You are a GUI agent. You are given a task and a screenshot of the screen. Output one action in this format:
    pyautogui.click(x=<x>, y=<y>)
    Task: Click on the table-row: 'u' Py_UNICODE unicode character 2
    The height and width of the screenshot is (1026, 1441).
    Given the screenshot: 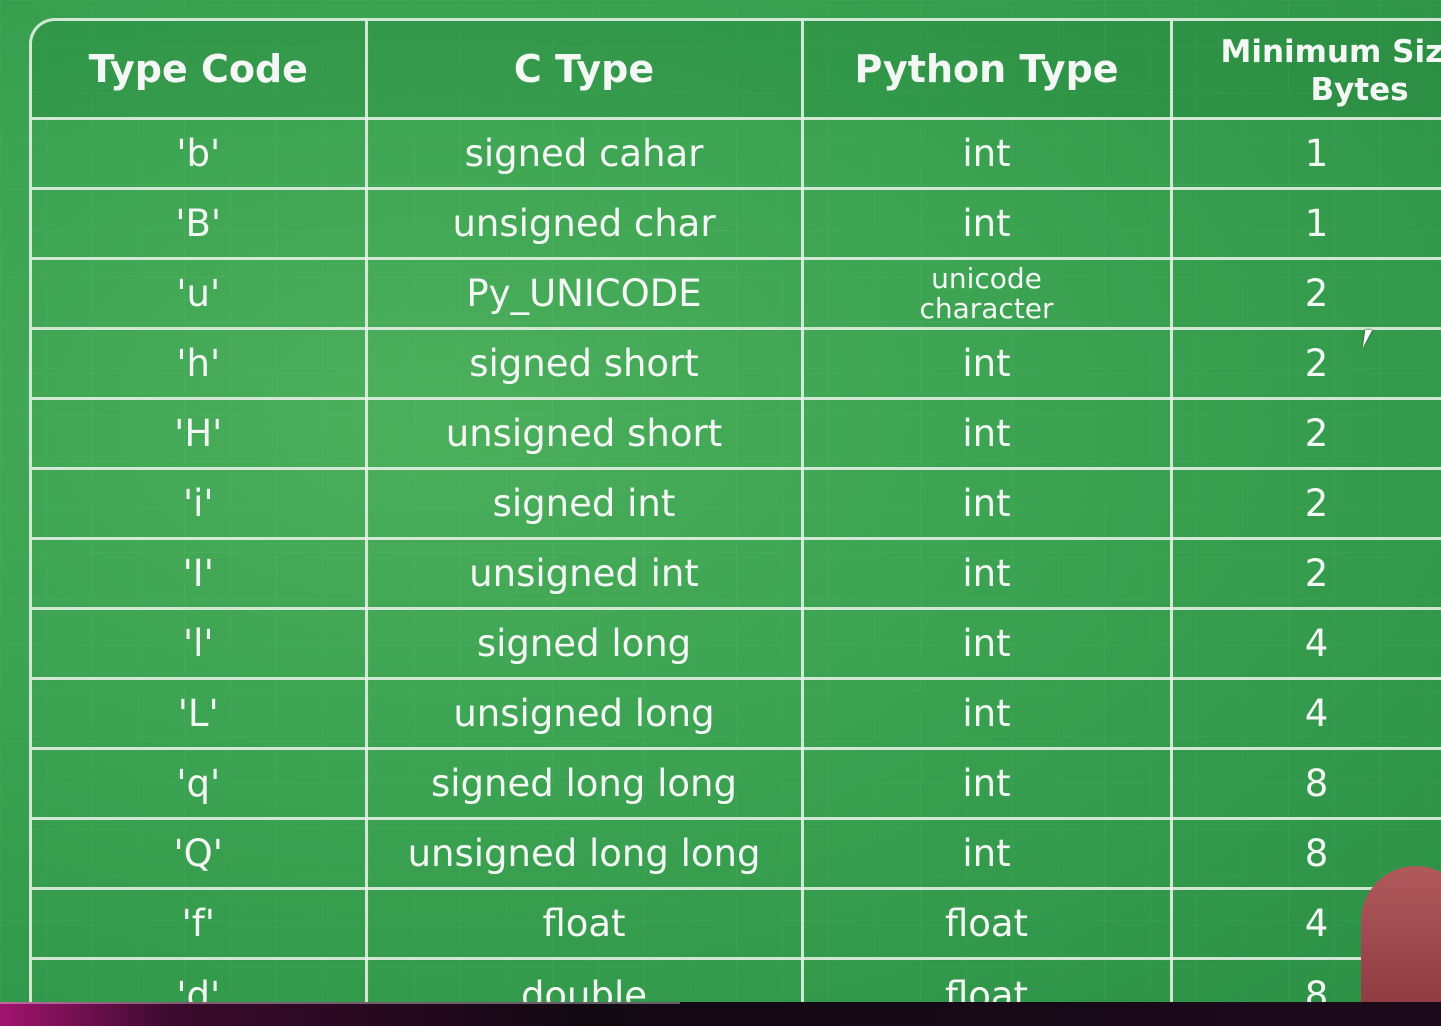 What is the action you would take?
    pyautogui.click(x=736, y=293)
    